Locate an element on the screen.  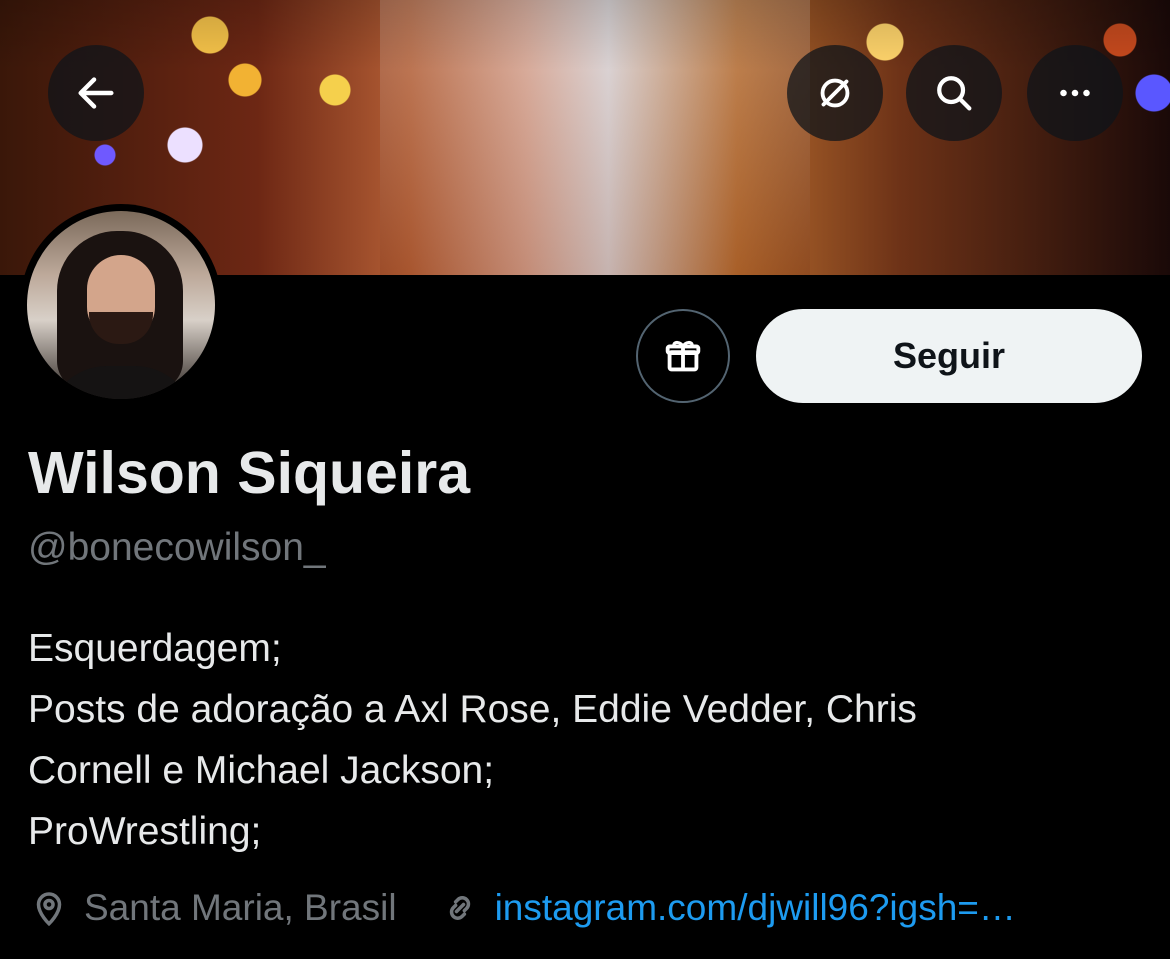
more-options-button is located at coordinates (1075, 93).